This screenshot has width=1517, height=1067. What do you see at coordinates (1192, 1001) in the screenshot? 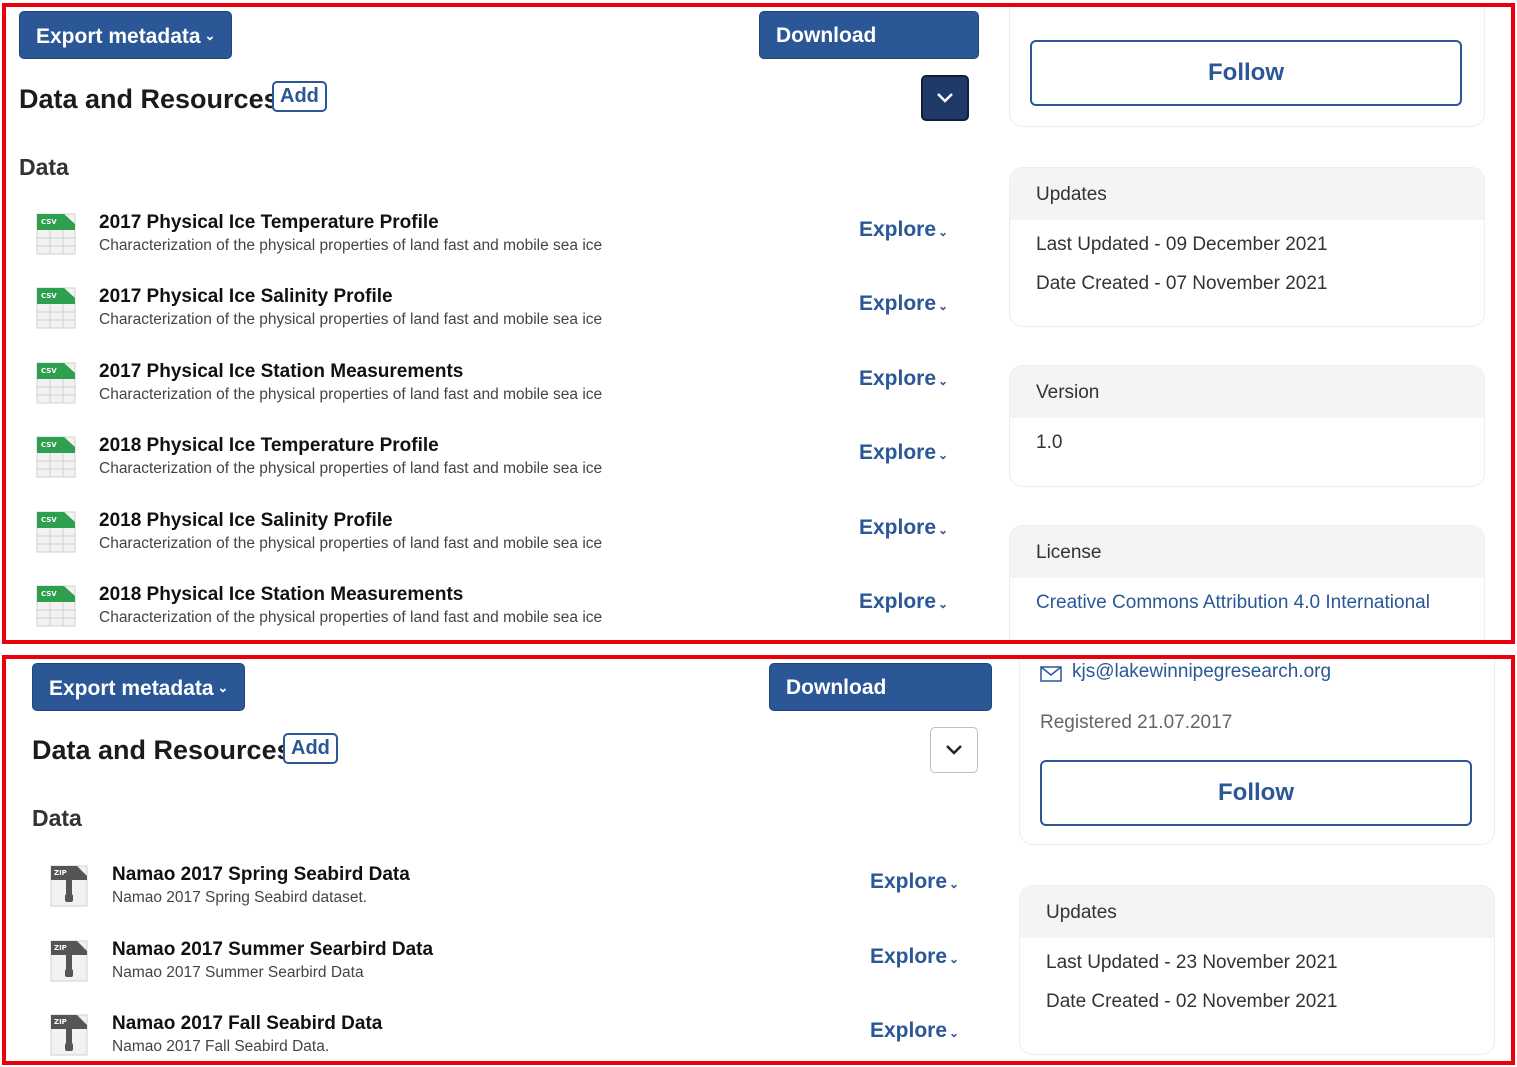
I see `date-created: Date Created - 02 November 2021` at bounding box center [1192, 1001].